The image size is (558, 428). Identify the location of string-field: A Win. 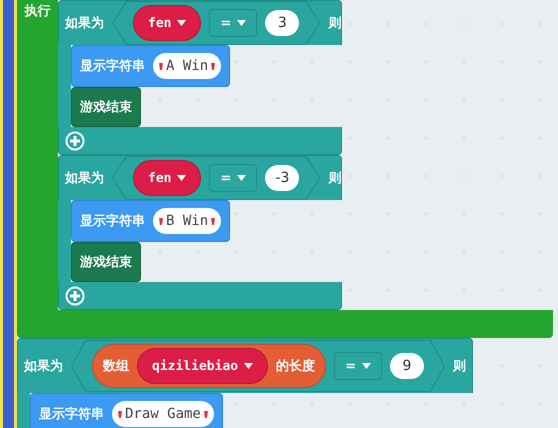
(187, 66).